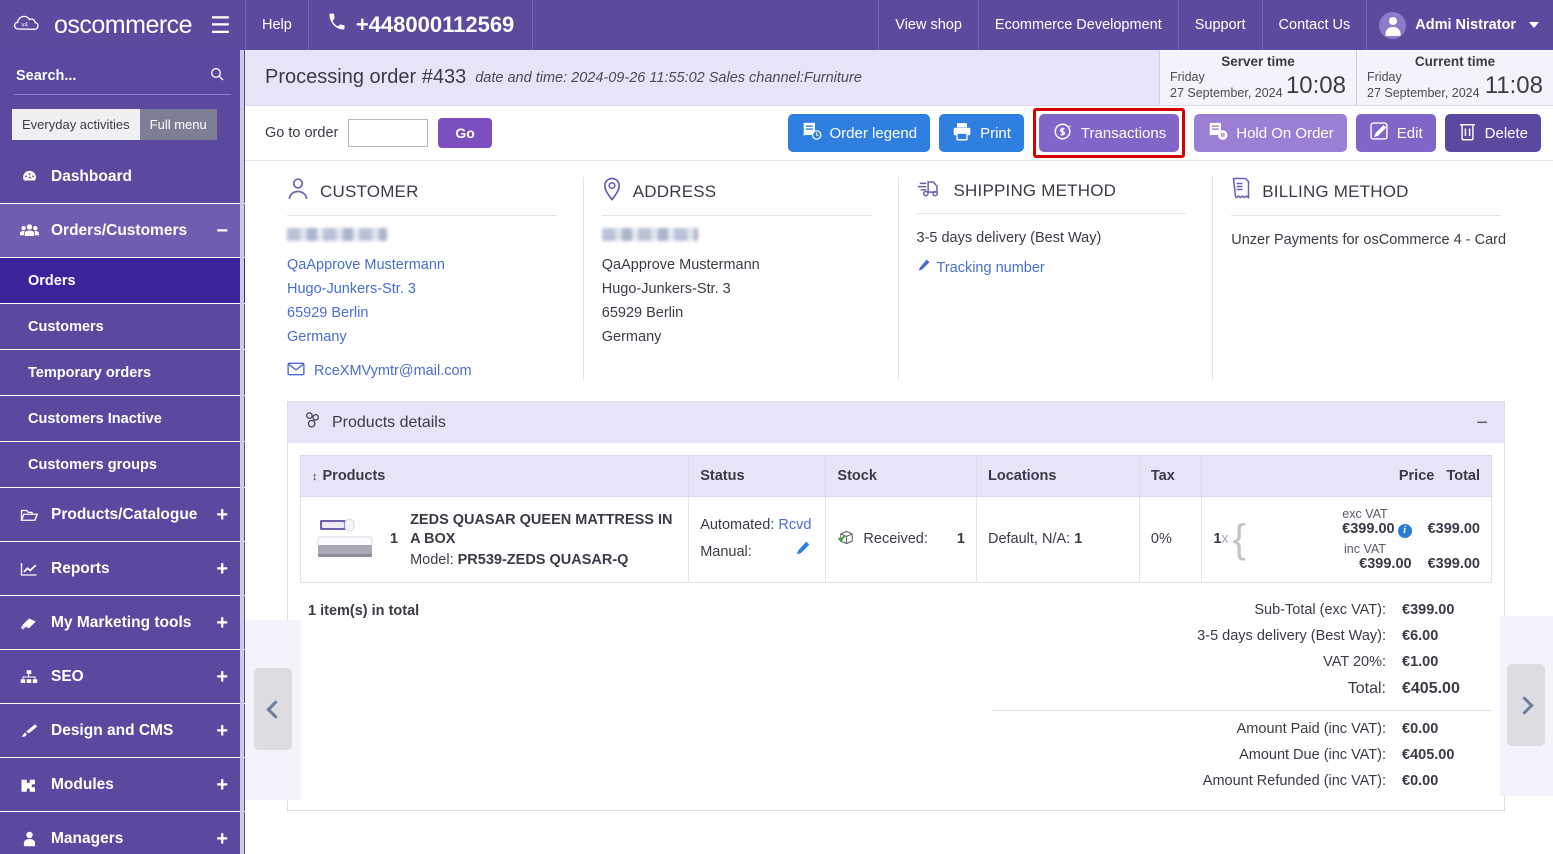 This screenshot has width=1553, height=854. Describe the element at coordinates (419, 25) in the screenshot. I see `phone-number: +448000112569` at that location.